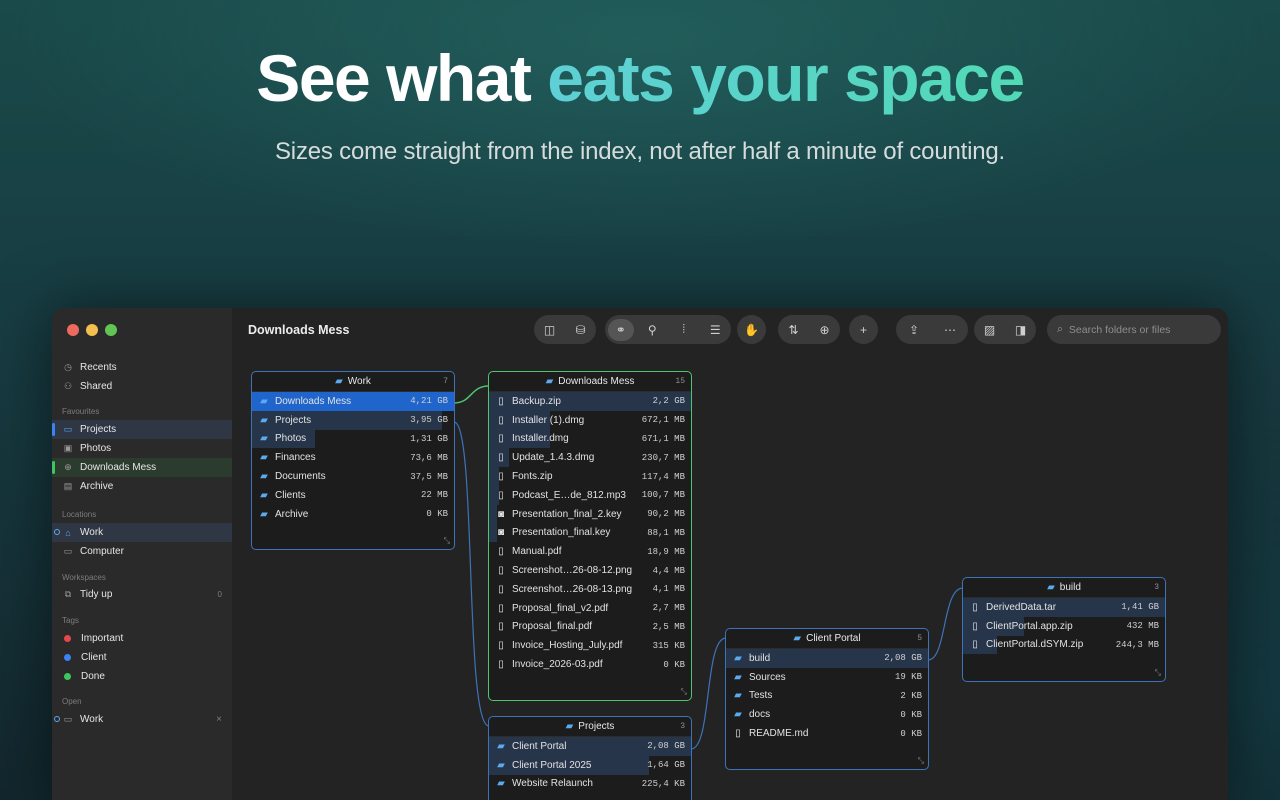 Image resolution: width=1280 pixels, height=800 pixels. Describe the element at coordinates (429, 420) in the screenshot. I see `item-size: 3,95 GB` at that location.